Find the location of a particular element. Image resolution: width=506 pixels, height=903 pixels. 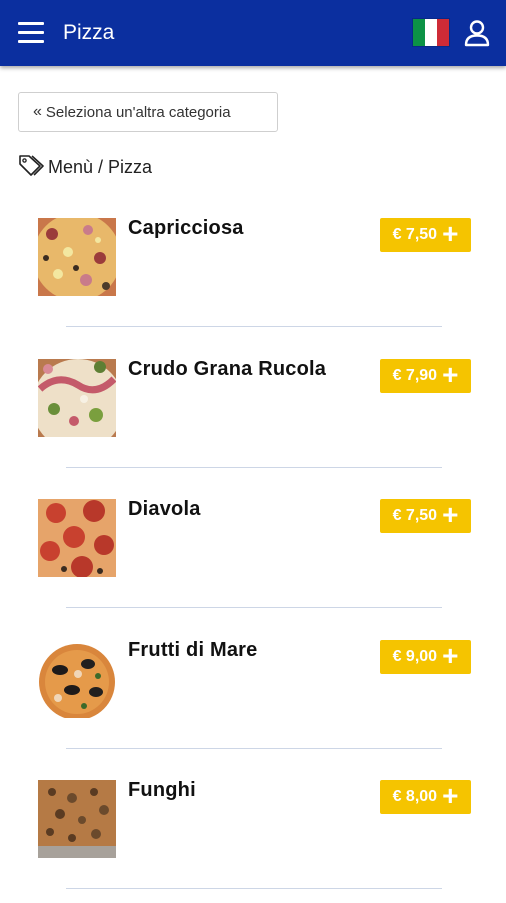

back-button-label: Seleziona un'altra categoria is located at coordinates (138, 112).